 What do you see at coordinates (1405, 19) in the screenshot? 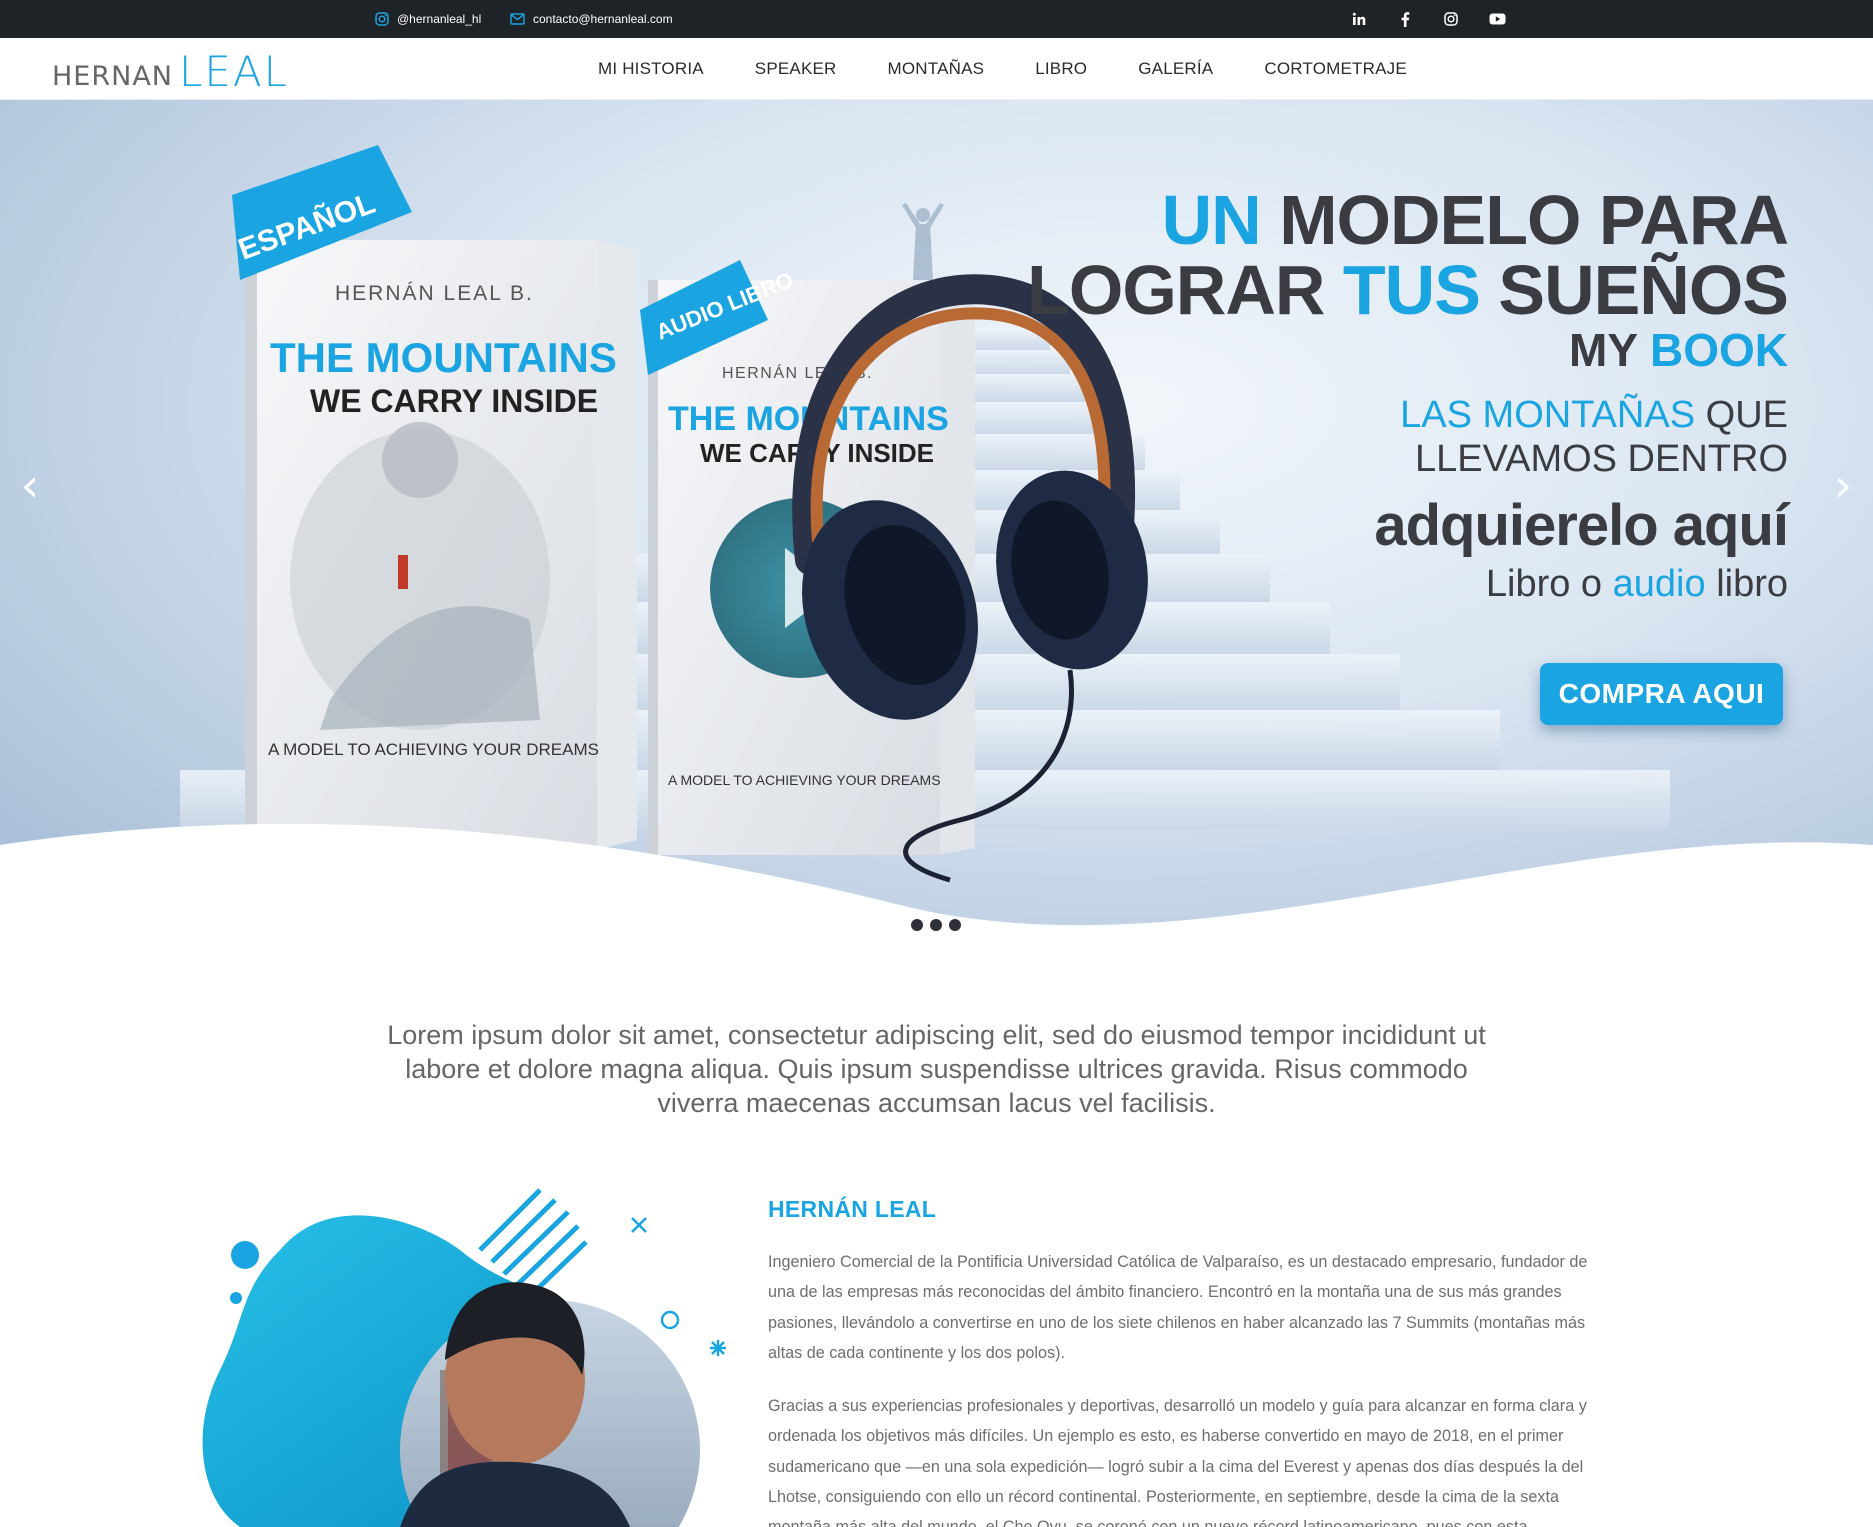
I see `facebook-icon` at bounding box center [1405, 19].